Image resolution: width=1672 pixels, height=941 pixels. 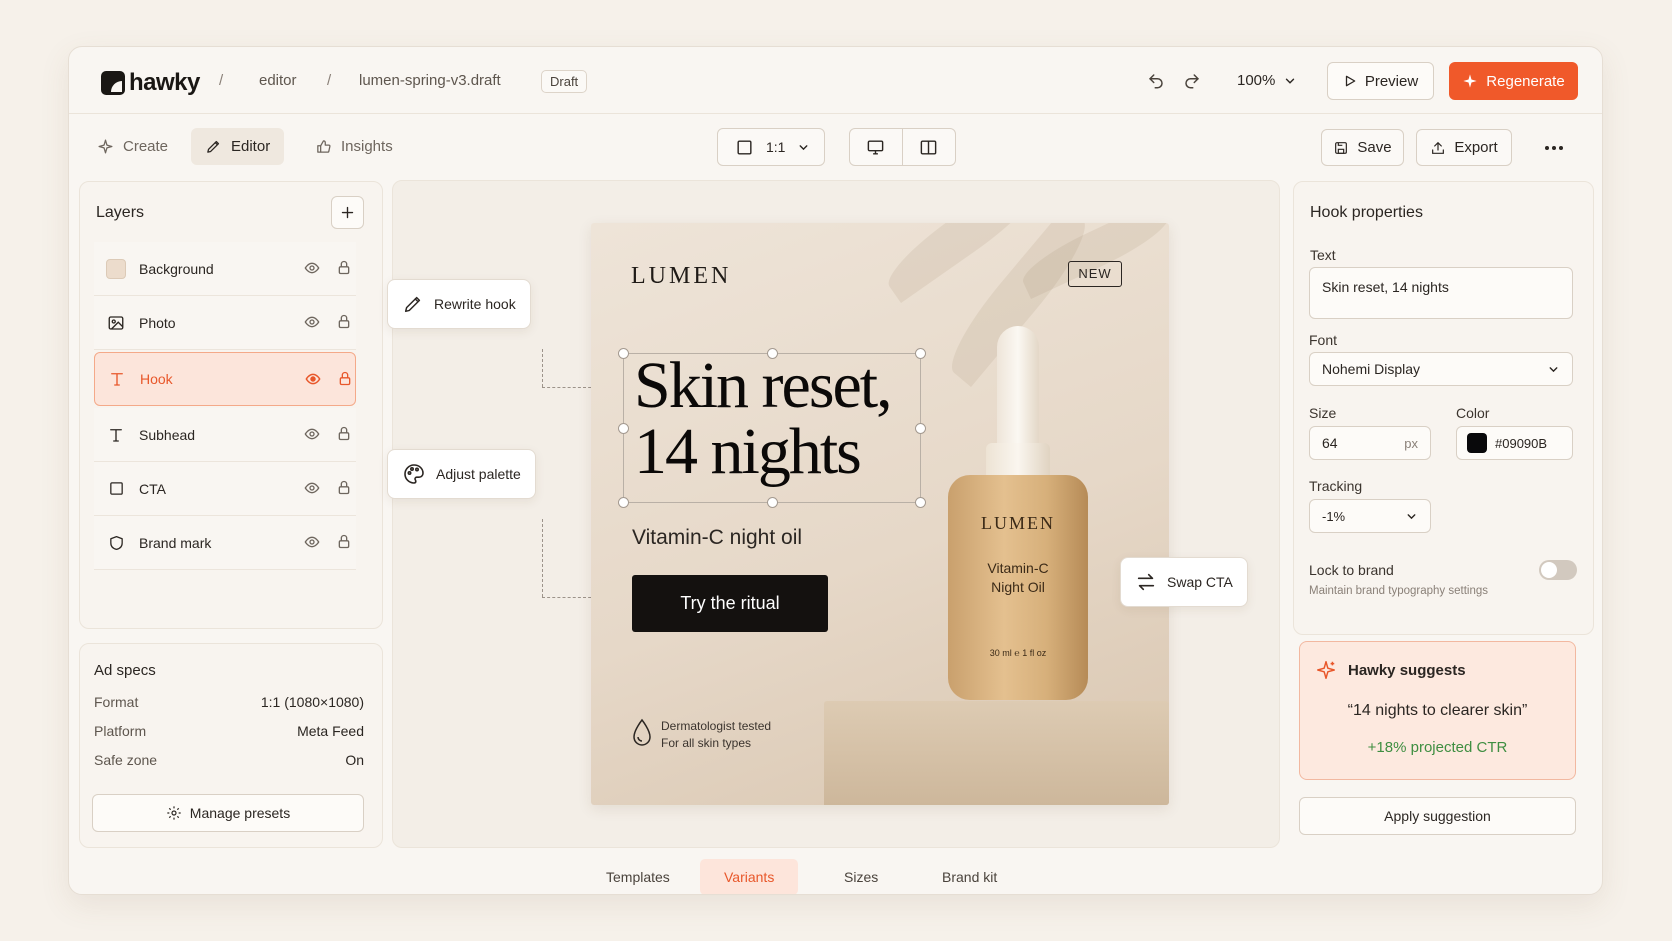 I want to click on lock-to-brand-description: Maintain brand typography settings, so click(x=1398, y=591).